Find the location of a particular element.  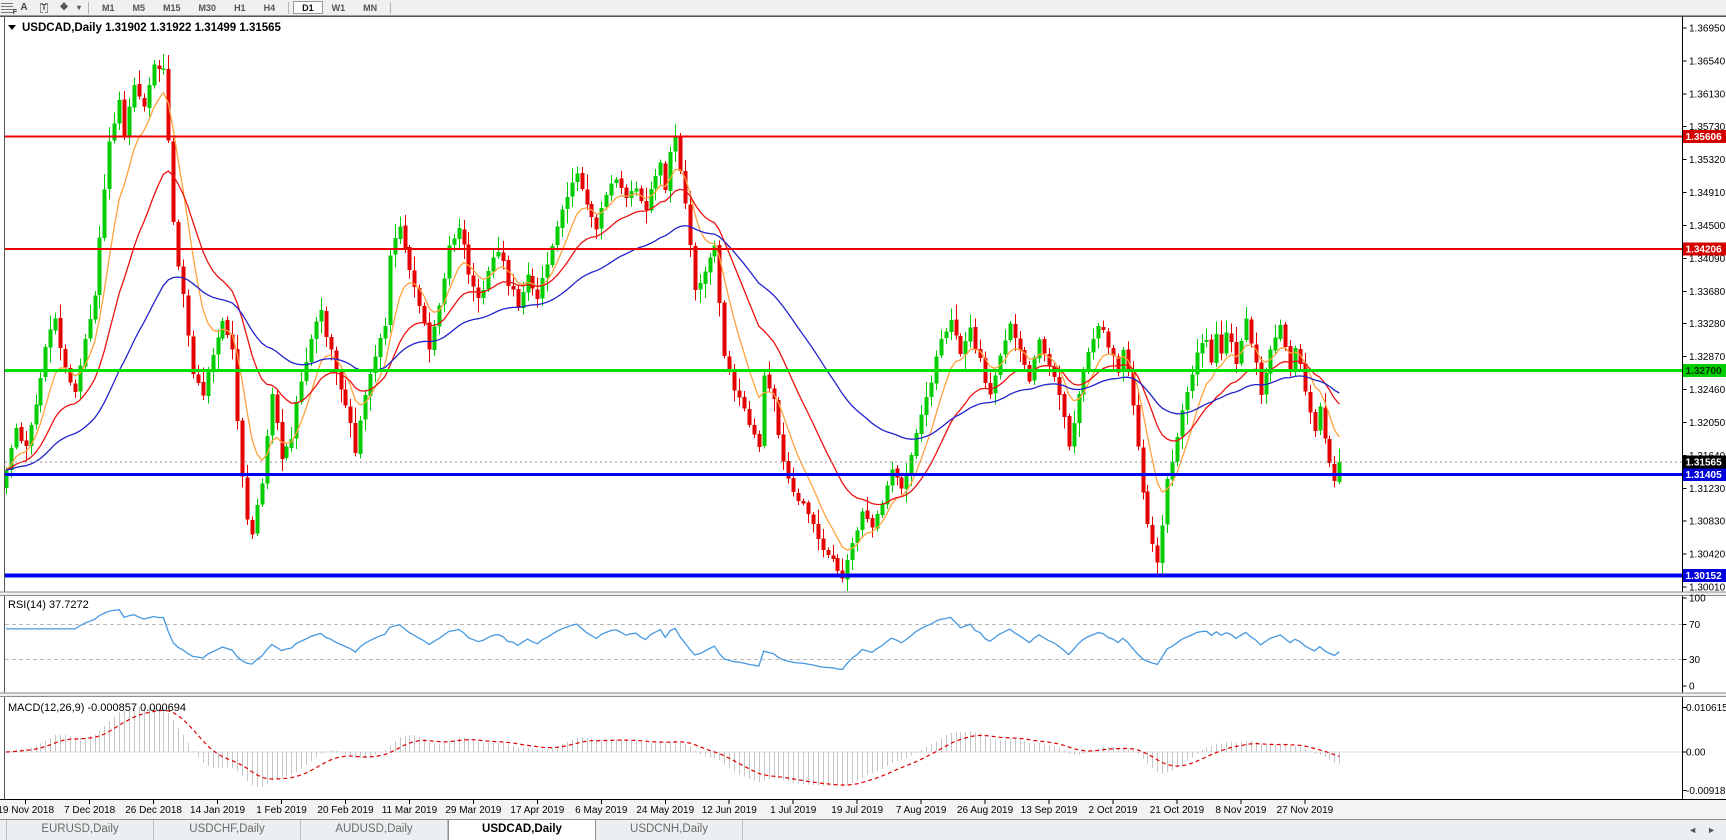

price-tick-label: 1.32460 is located at coordinates (1707, 390).